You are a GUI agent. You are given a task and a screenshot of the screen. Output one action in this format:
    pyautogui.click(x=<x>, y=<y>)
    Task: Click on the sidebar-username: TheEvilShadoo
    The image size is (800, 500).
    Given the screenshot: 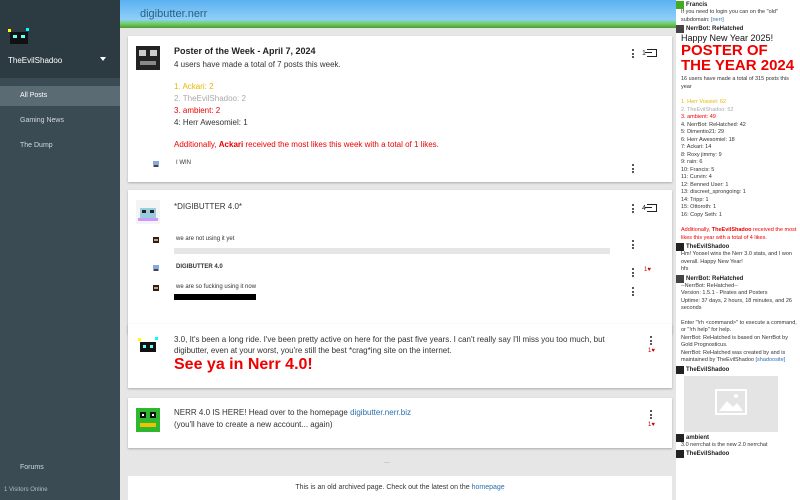 What is the action you would take?
    pyautogui.click(x=35, y=60)
    